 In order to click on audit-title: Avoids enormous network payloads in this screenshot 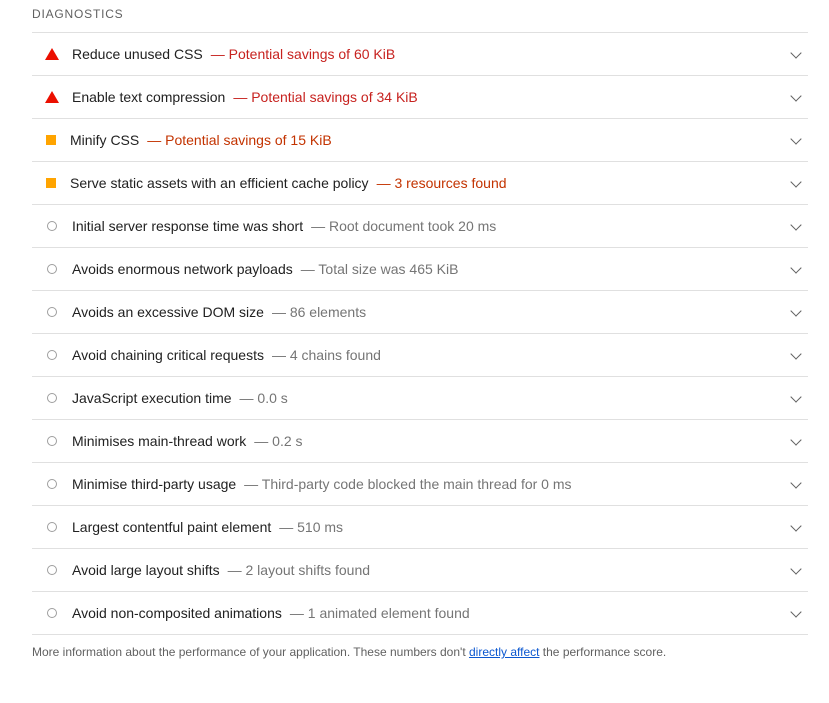, I will do `click(182, 269)`.